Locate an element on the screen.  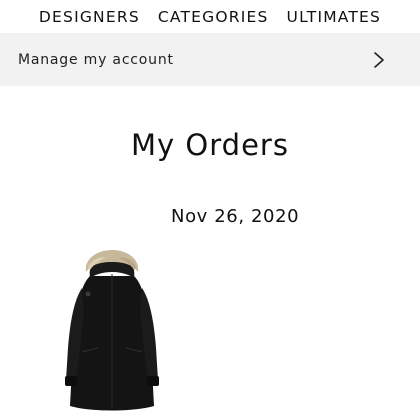
manage-account-row: Manage my account is located at coordinates (210, 59).